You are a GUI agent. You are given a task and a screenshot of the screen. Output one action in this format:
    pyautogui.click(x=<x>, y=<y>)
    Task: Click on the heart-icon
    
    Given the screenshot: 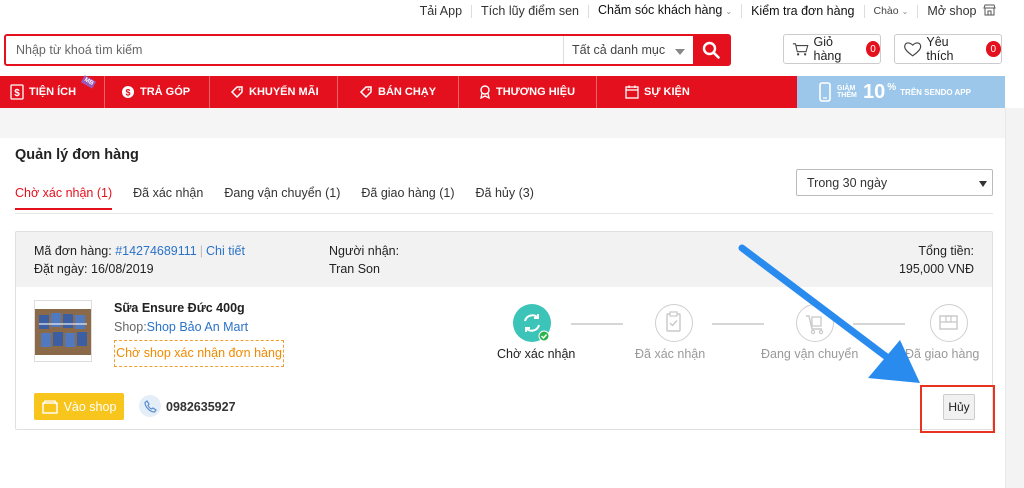 What is the action you would take?
    pyautogui.click(x=913, y=49)
    